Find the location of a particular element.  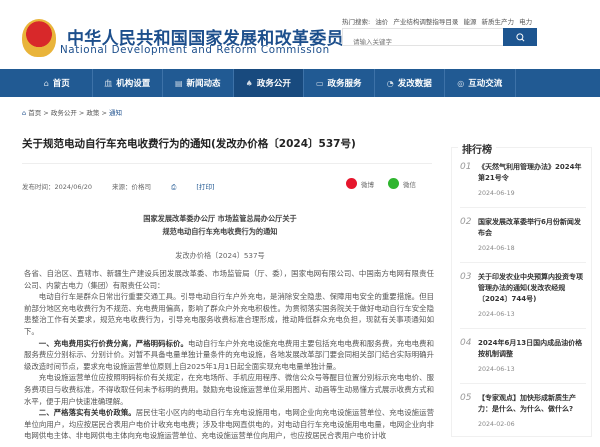

rank-title: 国家发展改革委举行6月份新闻发布会 is located at coordinates (532, 228).